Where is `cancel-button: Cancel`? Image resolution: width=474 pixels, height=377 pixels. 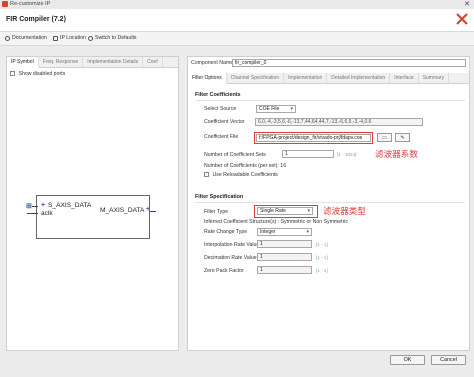 cancel-button: Cancel is located at coordinates (448, 360).